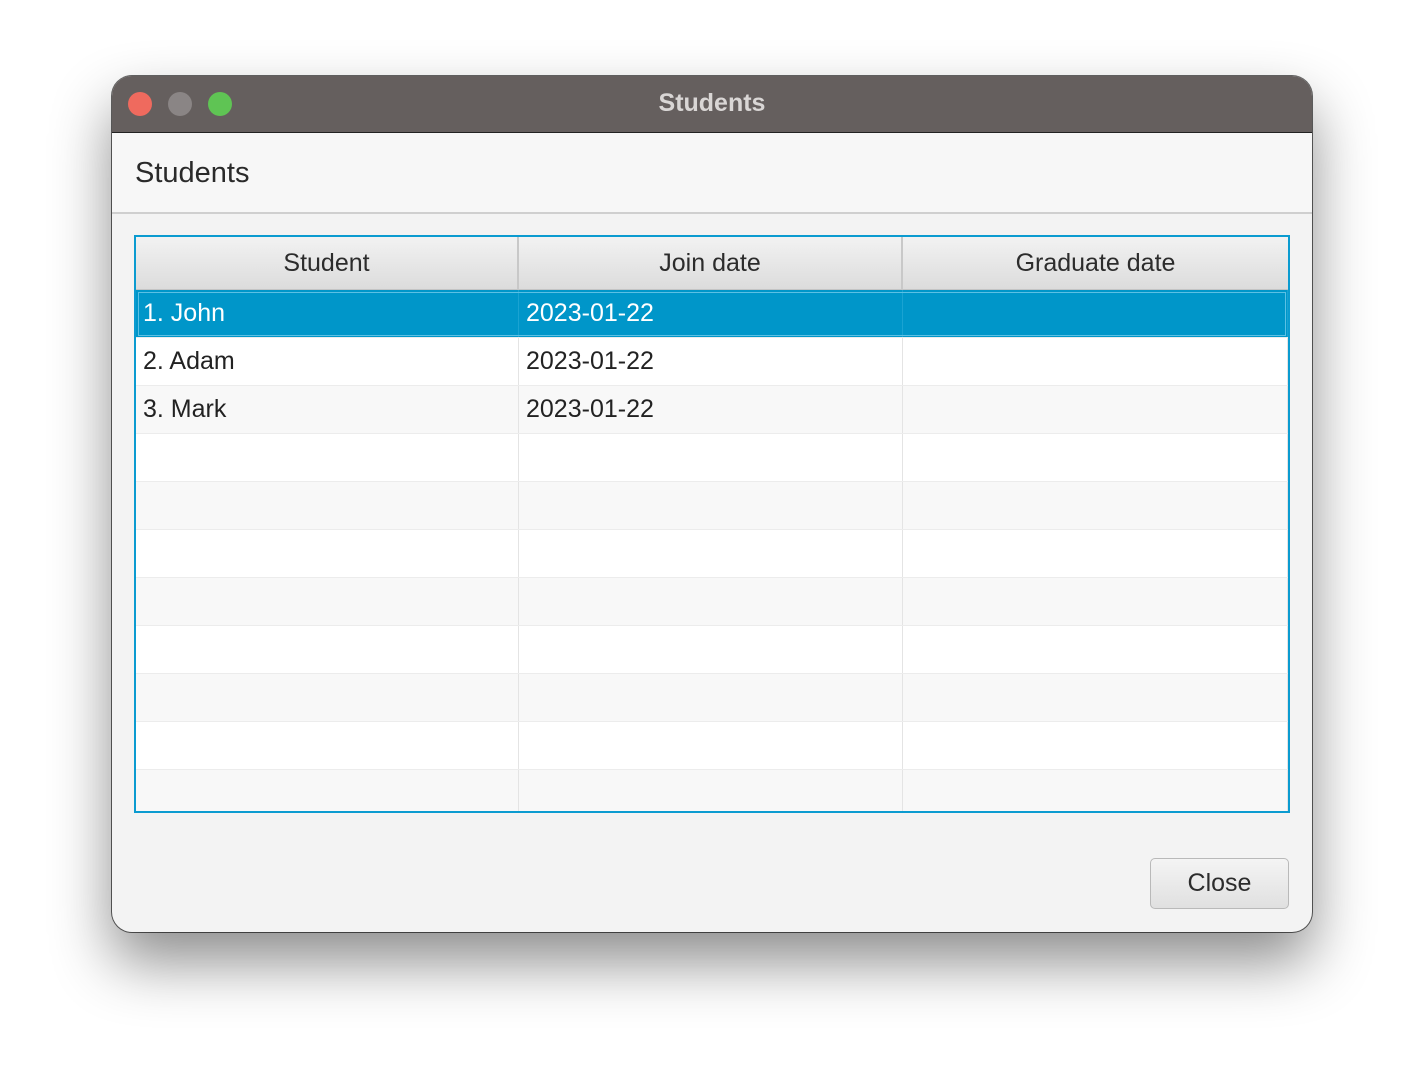 The height and width of the screenshot is (1080, 1424). Describe the element at coordinates (192, 173) in the screenshot. I see `header-title: Students` at that location.